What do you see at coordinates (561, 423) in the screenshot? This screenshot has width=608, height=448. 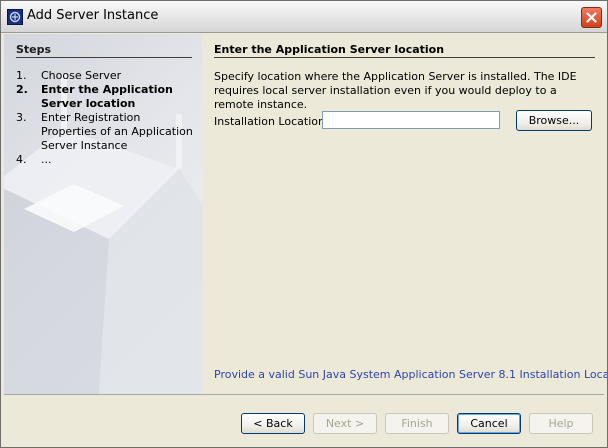 I see `help-button: Help` at bounding box center [561, 423].